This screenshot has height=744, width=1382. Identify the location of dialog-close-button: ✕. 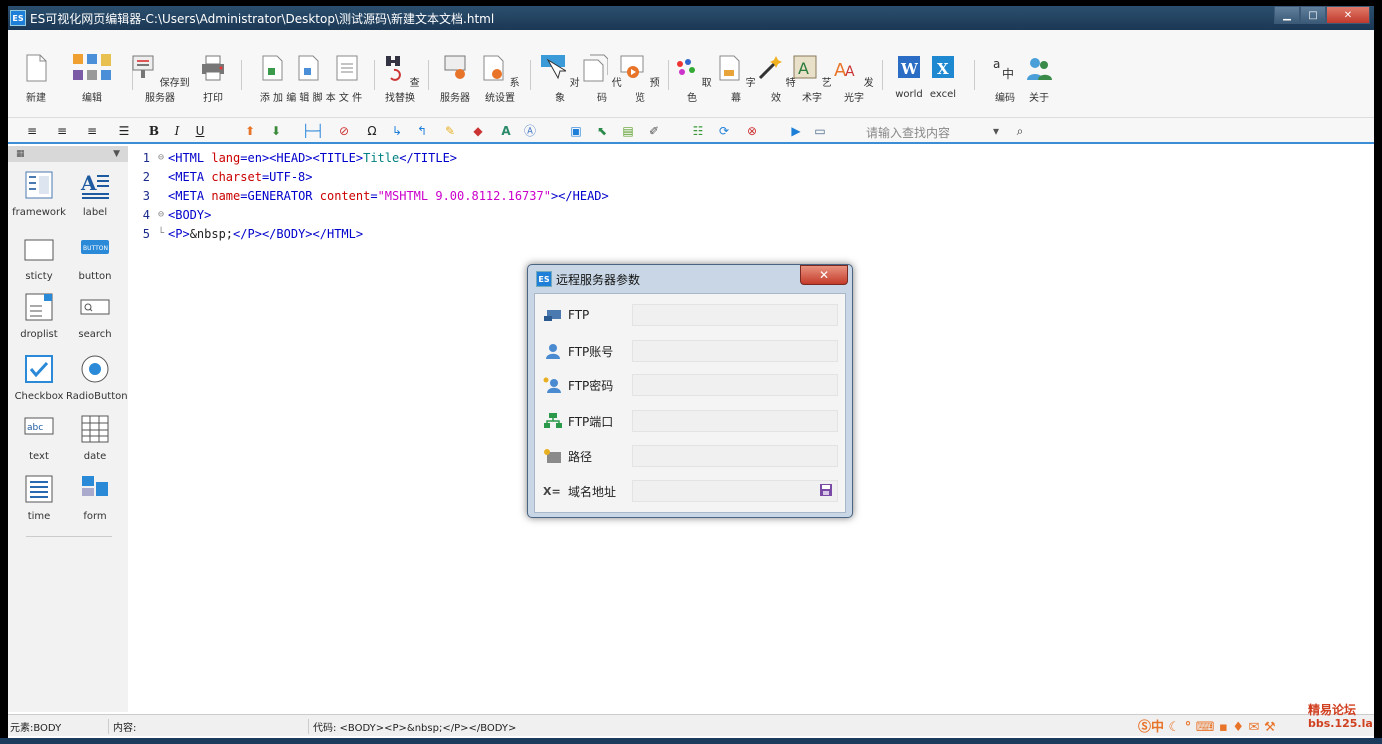
(824, 275).